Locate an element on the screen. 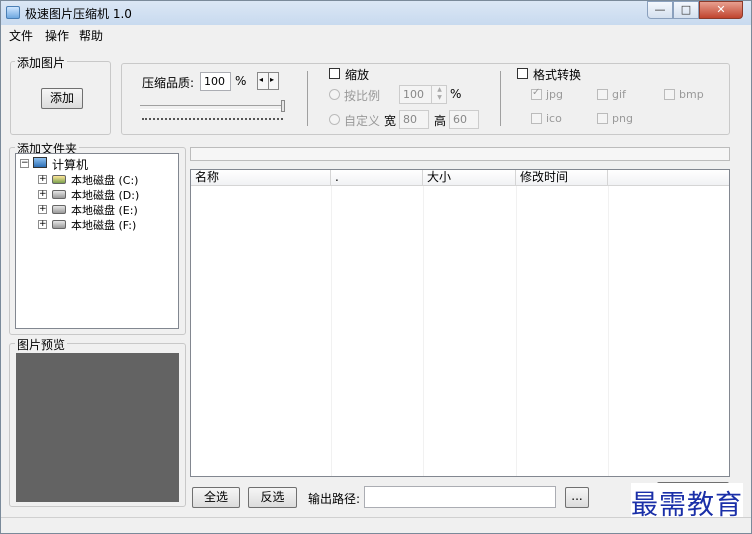 The width and height of the screenshot is (752, 534). format-label: 格式转换 is located at coordinates (557, 75).